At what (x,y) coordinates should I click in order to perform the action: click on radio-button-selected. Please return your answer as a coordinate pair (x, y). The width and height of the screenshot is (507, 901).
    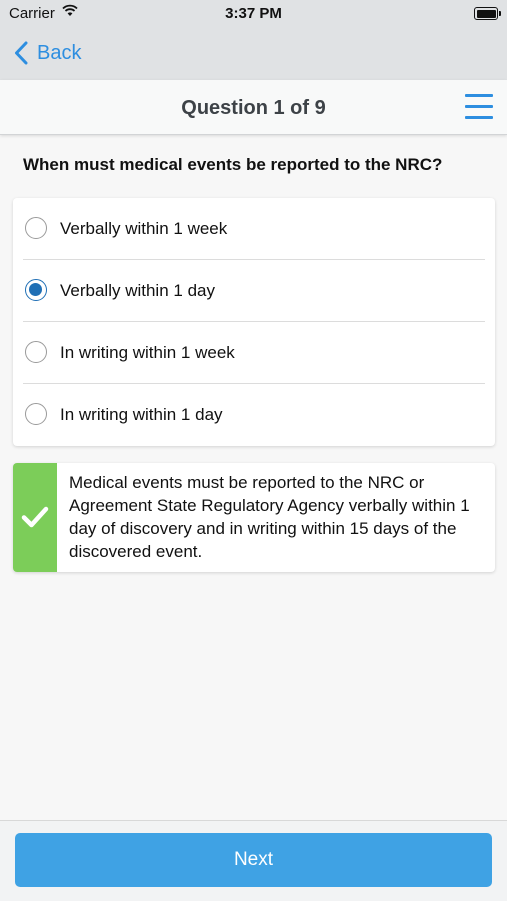
    Looking at the image, I should click on (36, 290).